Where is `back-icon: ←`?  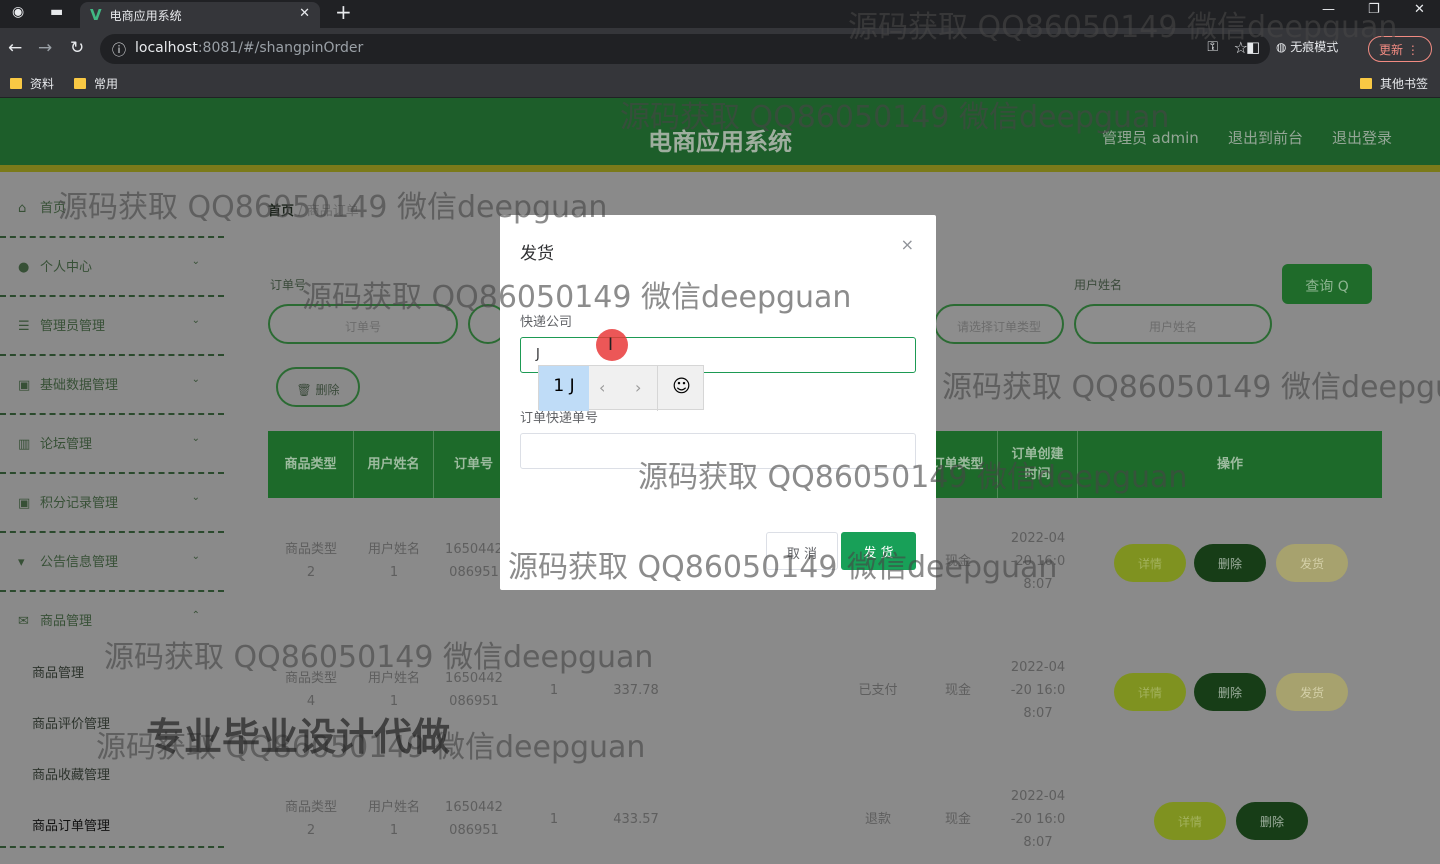 back-icon: ← is located at coordinates (15, 48).